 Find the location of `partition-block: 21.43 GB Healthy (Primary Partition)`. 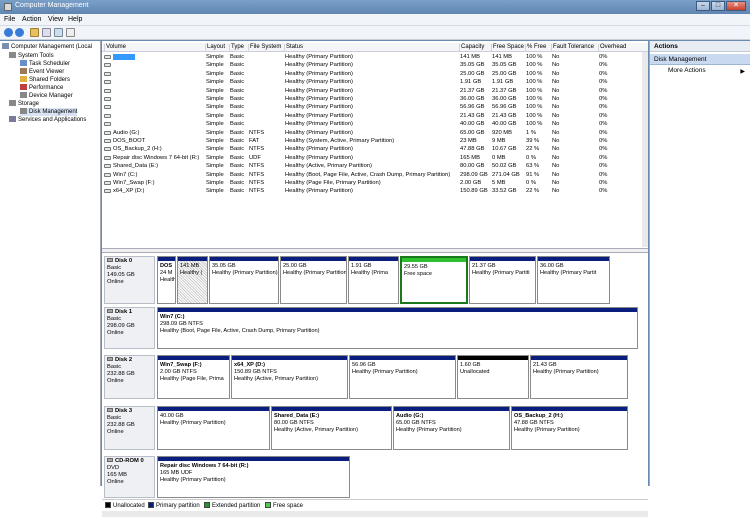

partition-block: 21.43 GB Healthy (Primary Partition) is located at coordinates (579, 377).